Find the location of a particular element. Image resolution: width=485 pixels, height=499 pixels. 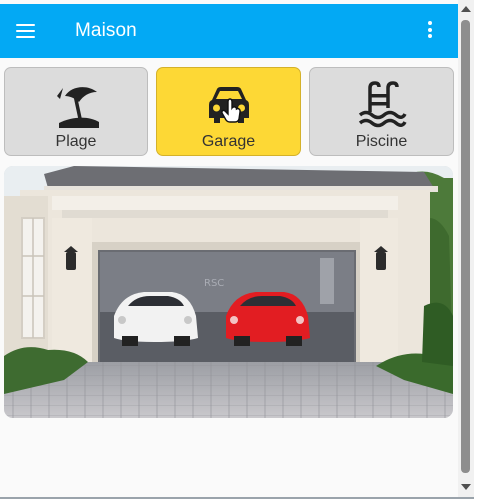

tile-label-piscine: Piscine is located at coordinates (381, 141).